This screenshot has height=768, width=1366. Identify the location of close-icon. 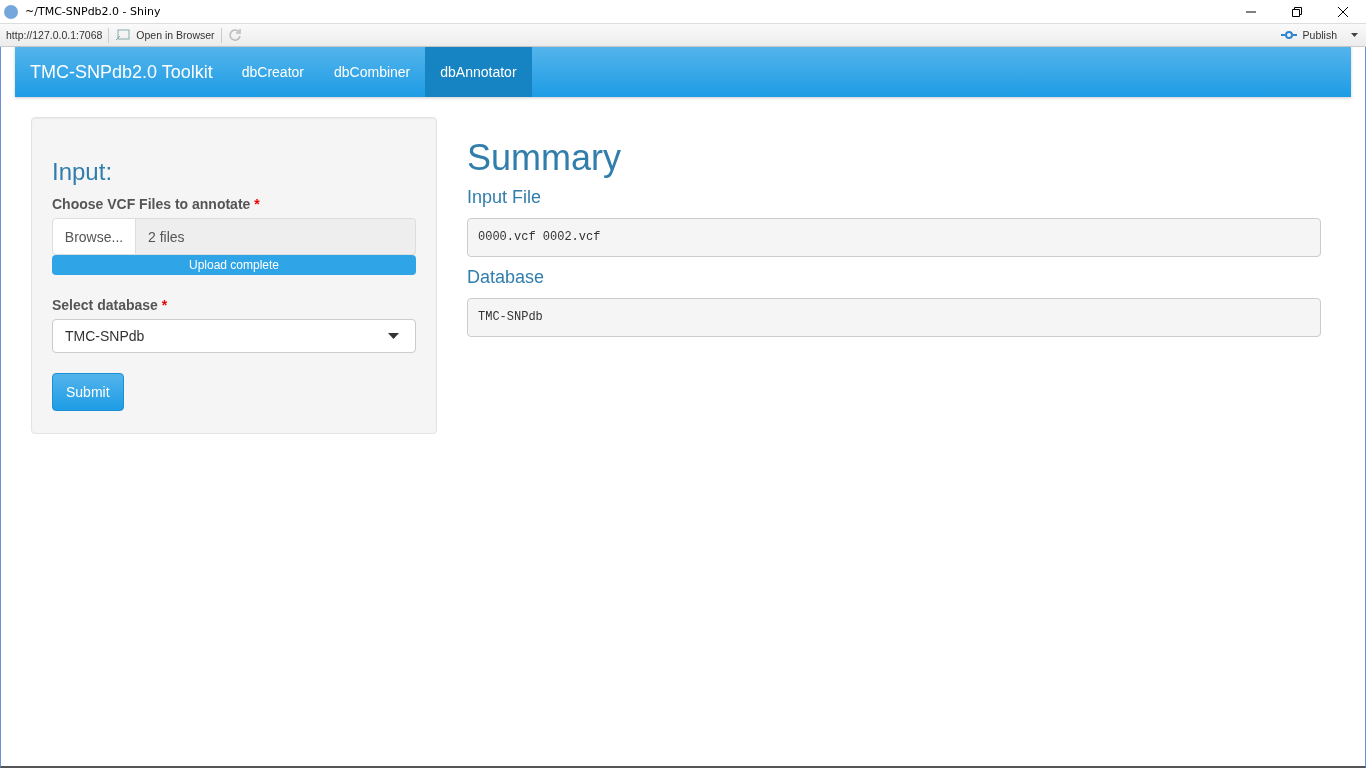
(1343, 11).